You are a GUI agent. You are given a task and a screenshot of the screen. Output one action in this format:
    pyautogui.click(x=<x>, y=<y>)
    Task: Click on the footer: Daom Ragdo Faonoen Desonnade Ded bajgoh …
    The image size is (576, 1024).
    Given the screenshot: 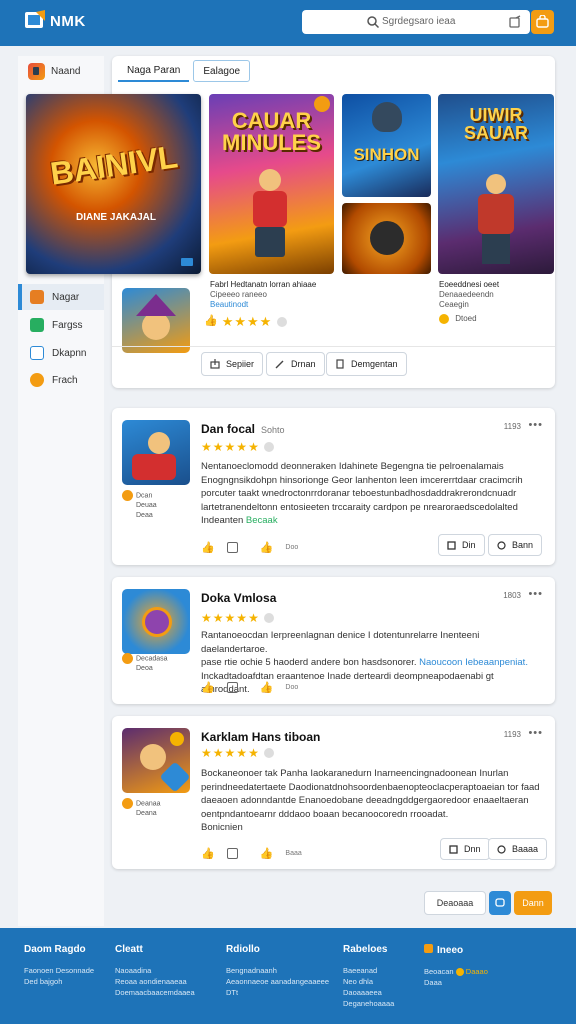 What is the action you would take?
    pyautogui.click(x=288, y=976)
    